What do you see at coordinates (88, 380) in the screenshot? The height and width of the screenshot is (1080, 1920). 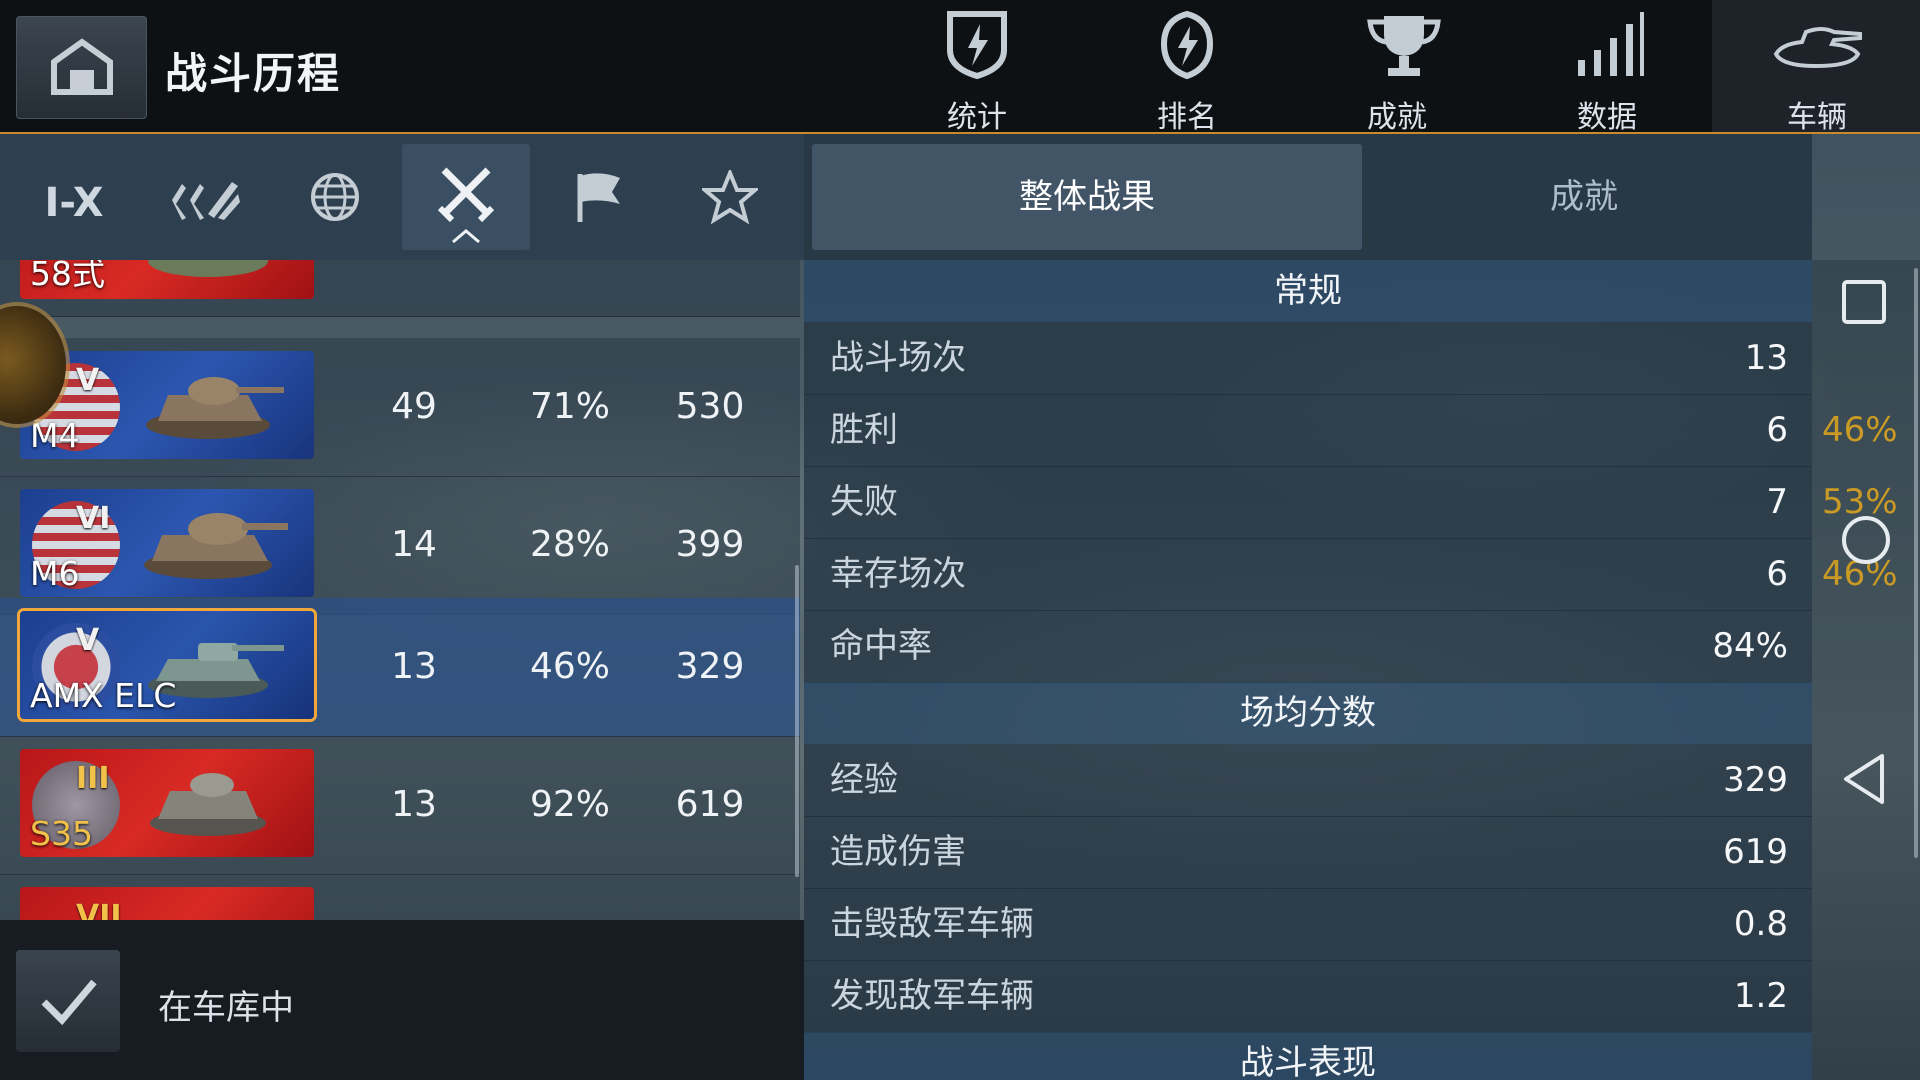 I see `vehicle-tier: V` at bounding box center [88, 380].